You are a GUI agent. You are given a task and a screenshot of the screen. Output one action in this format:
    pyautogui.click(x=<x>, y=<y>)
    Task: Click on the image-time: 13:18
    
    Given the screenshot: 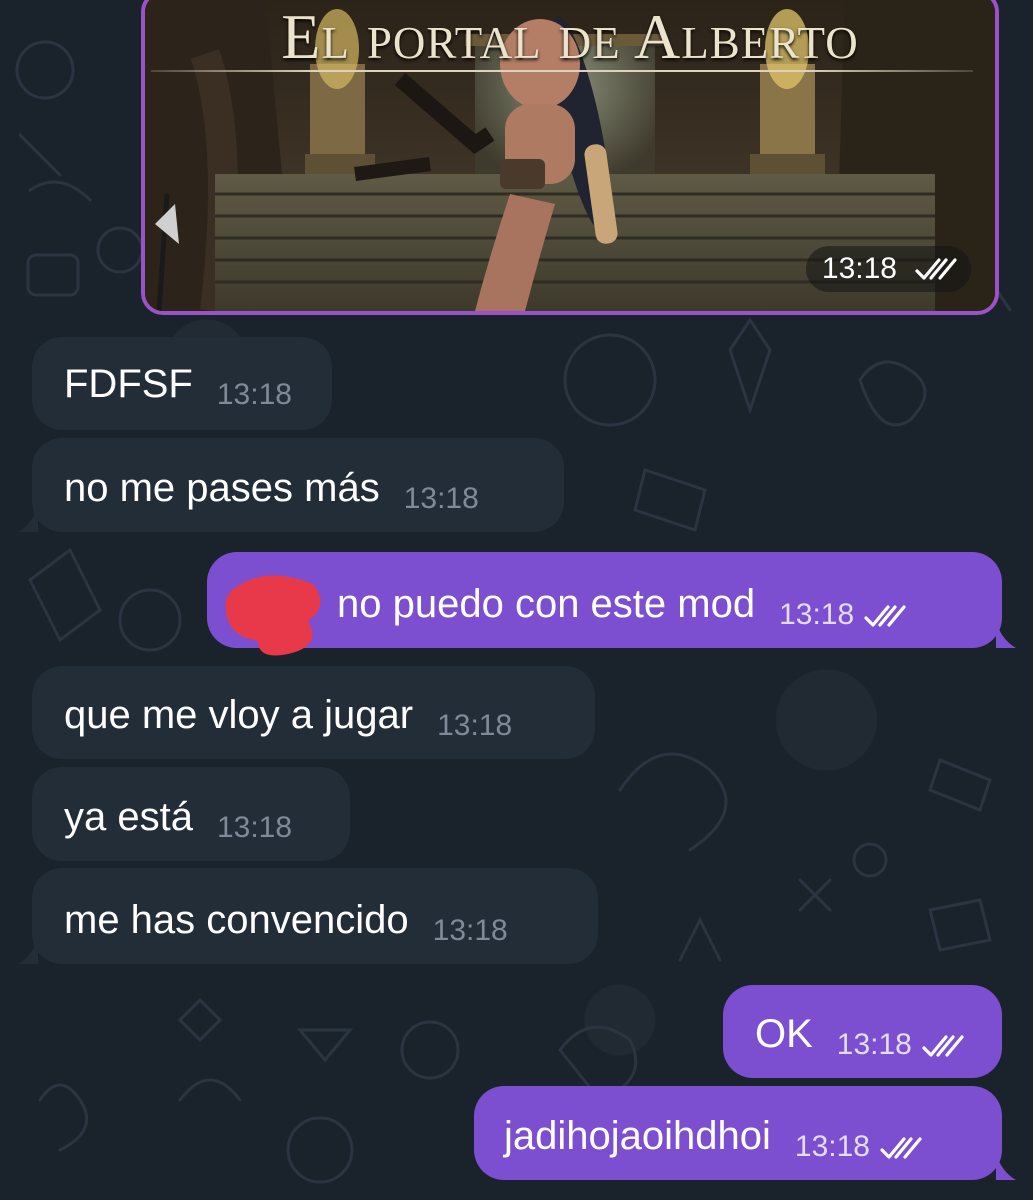 What is the action you would take?
    pyautogui.click(x=859, y=268)
    